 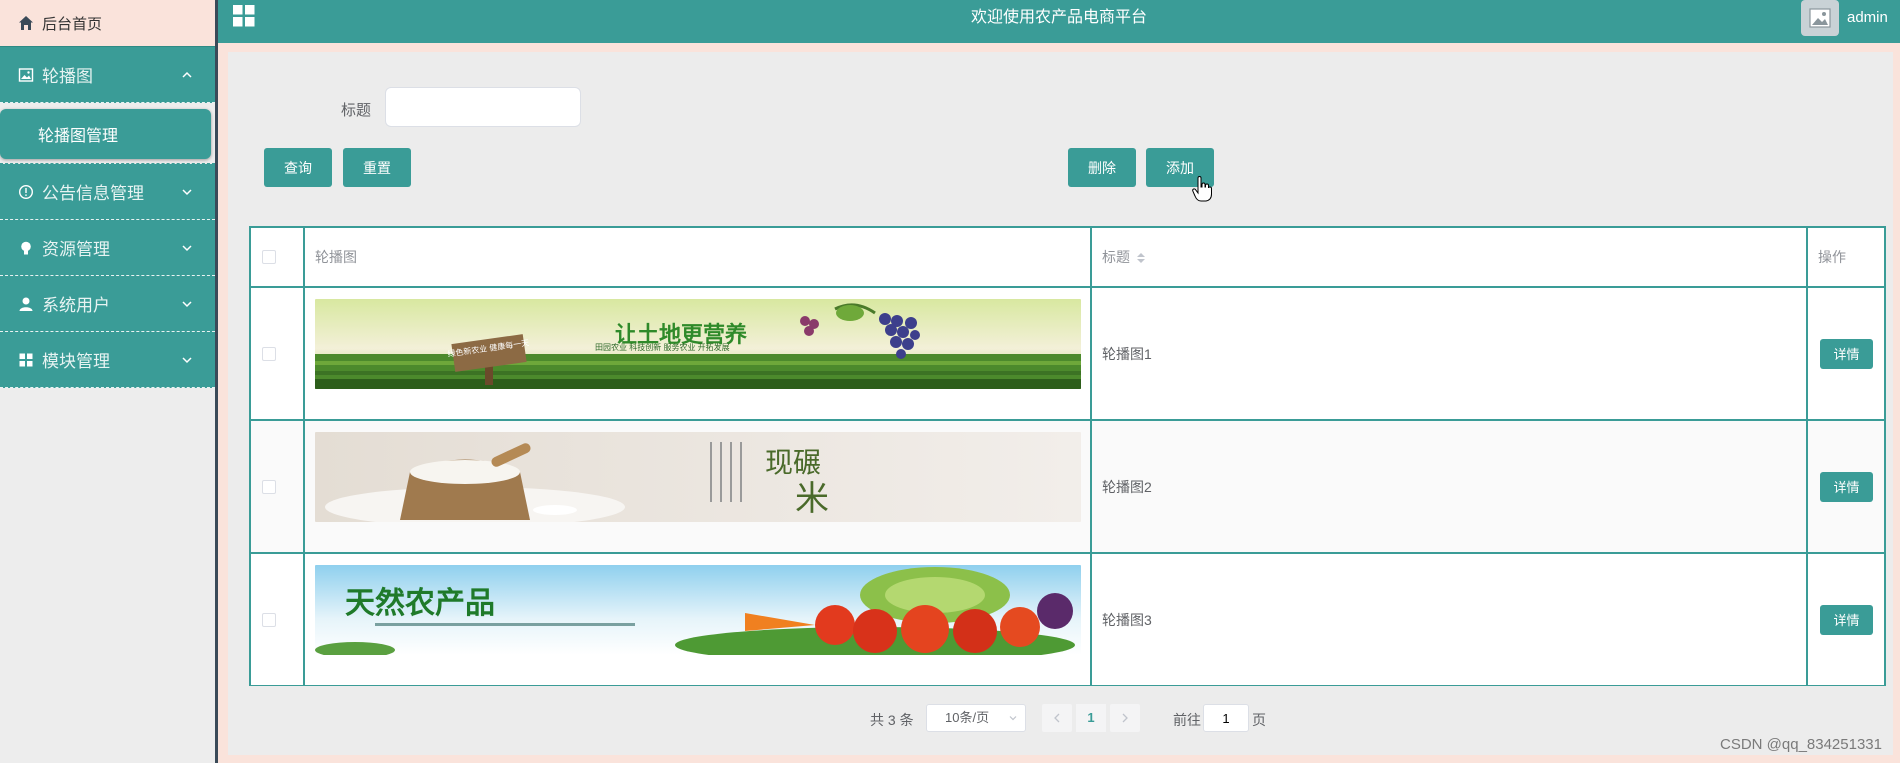 What do you see at coordinates (356, 110) in the screenshot?
I see `title-search-label: 标题` at bounding box center [356, 110].